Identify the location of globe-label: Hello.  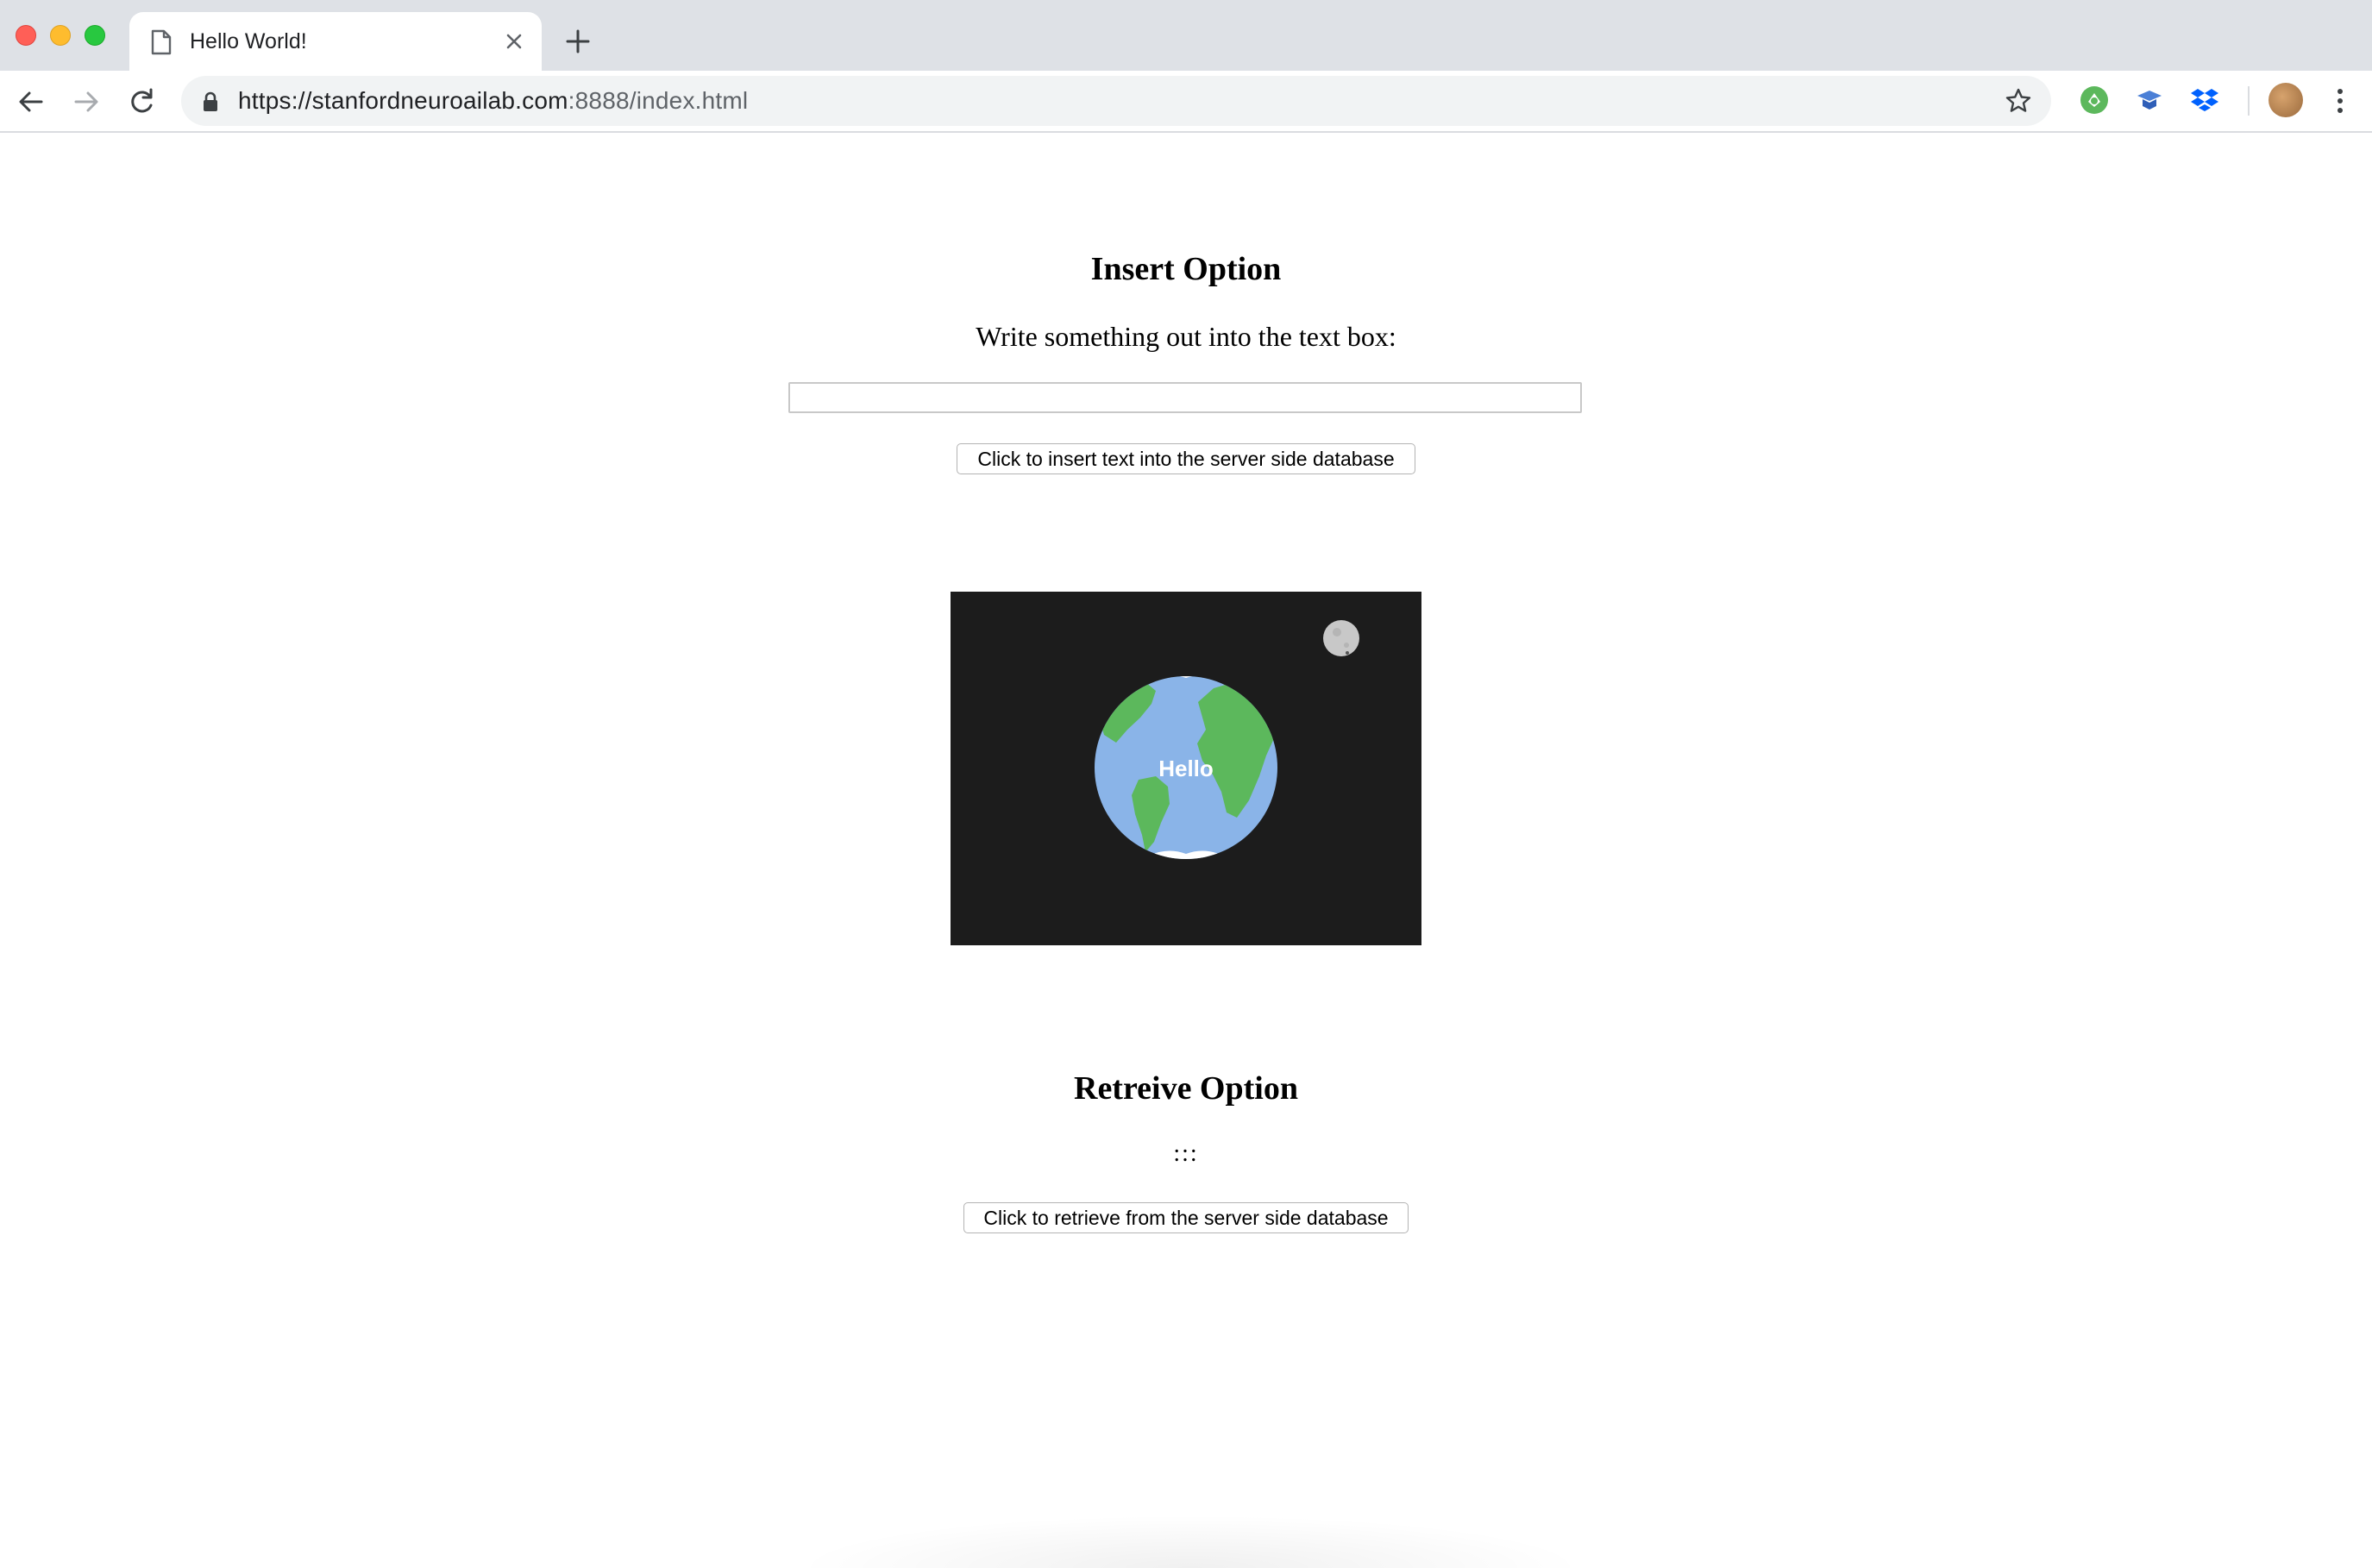
(1186, 768).